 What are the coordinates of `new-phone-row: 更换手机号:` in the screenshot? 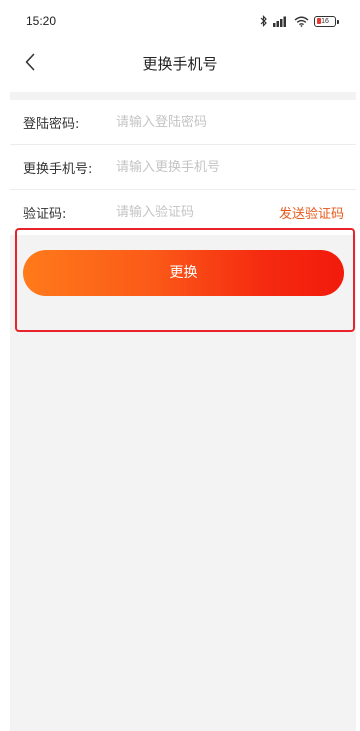 It's located at (183, 167).